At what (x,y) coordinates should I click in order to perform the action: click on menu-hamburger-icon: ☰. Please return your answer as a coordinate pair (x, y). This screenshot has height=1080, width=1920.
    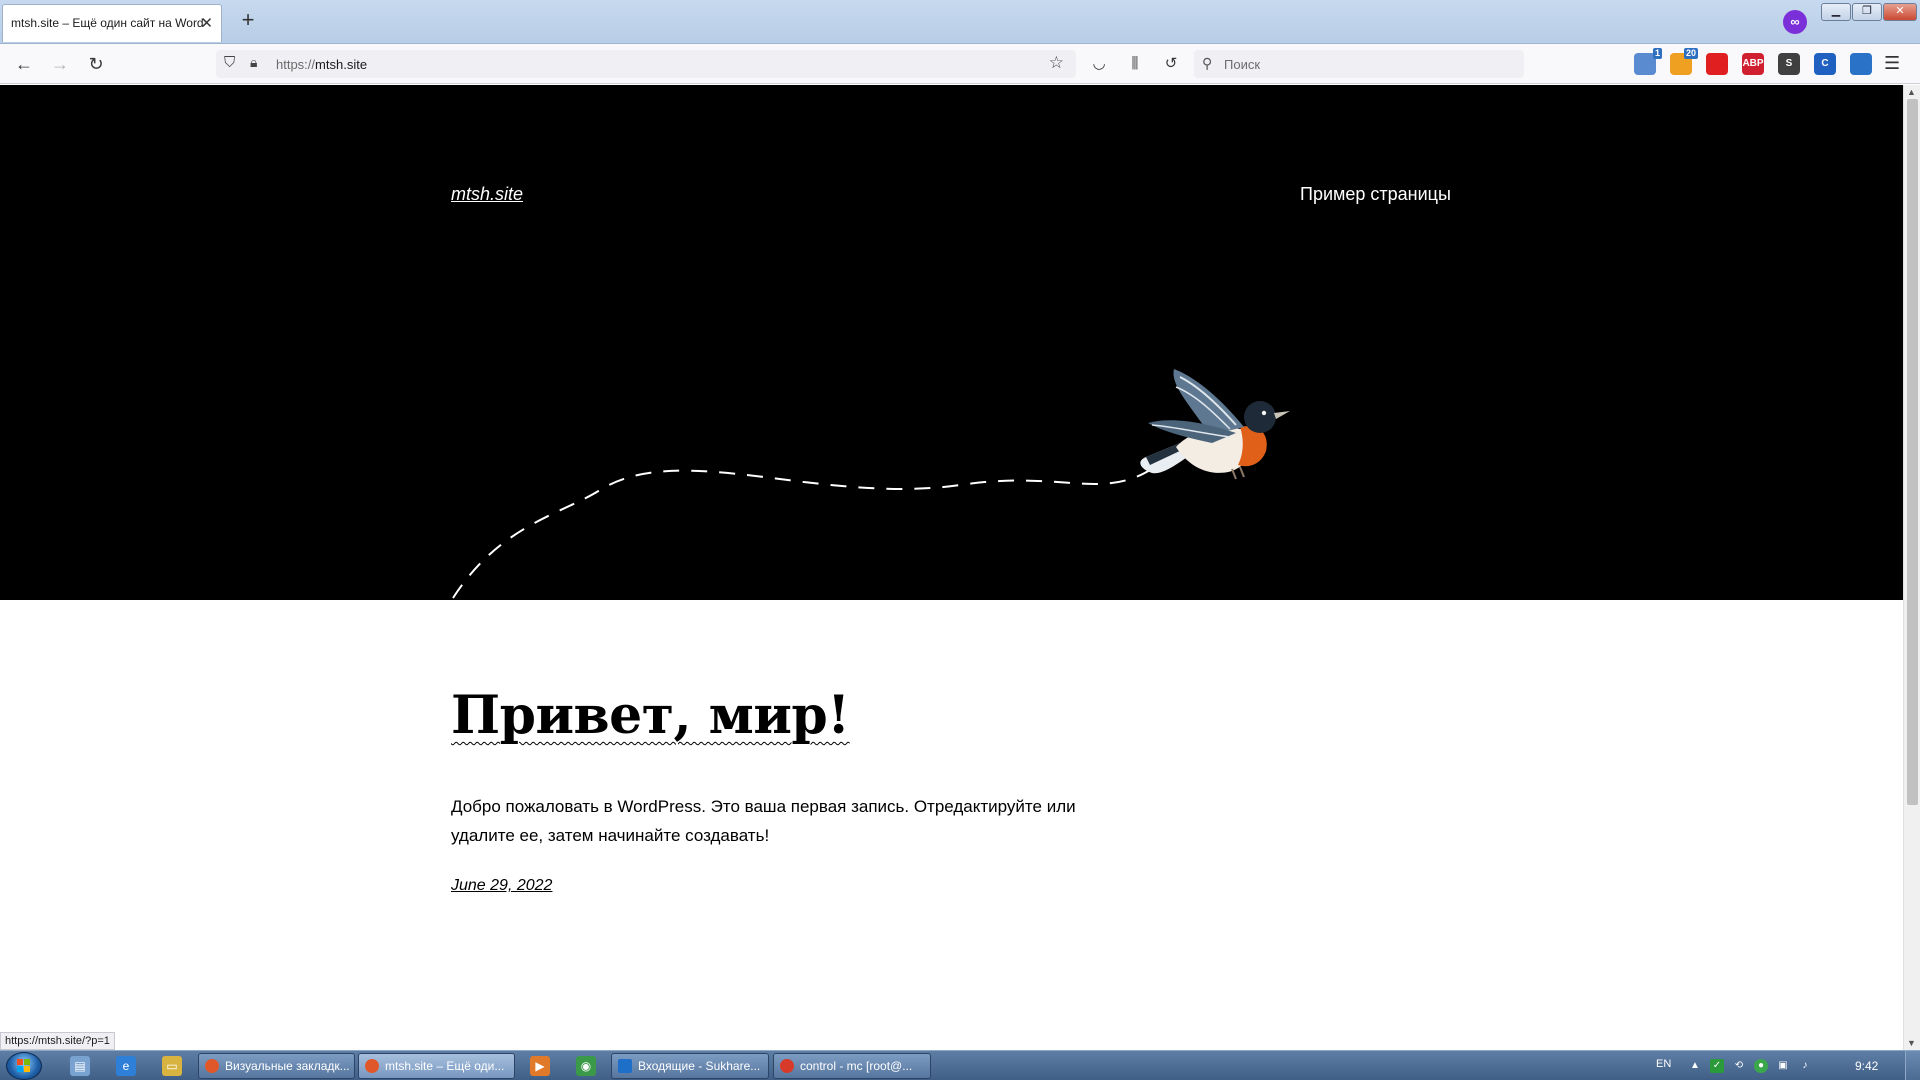
    Looking at the image, I should click on (1892, 63).